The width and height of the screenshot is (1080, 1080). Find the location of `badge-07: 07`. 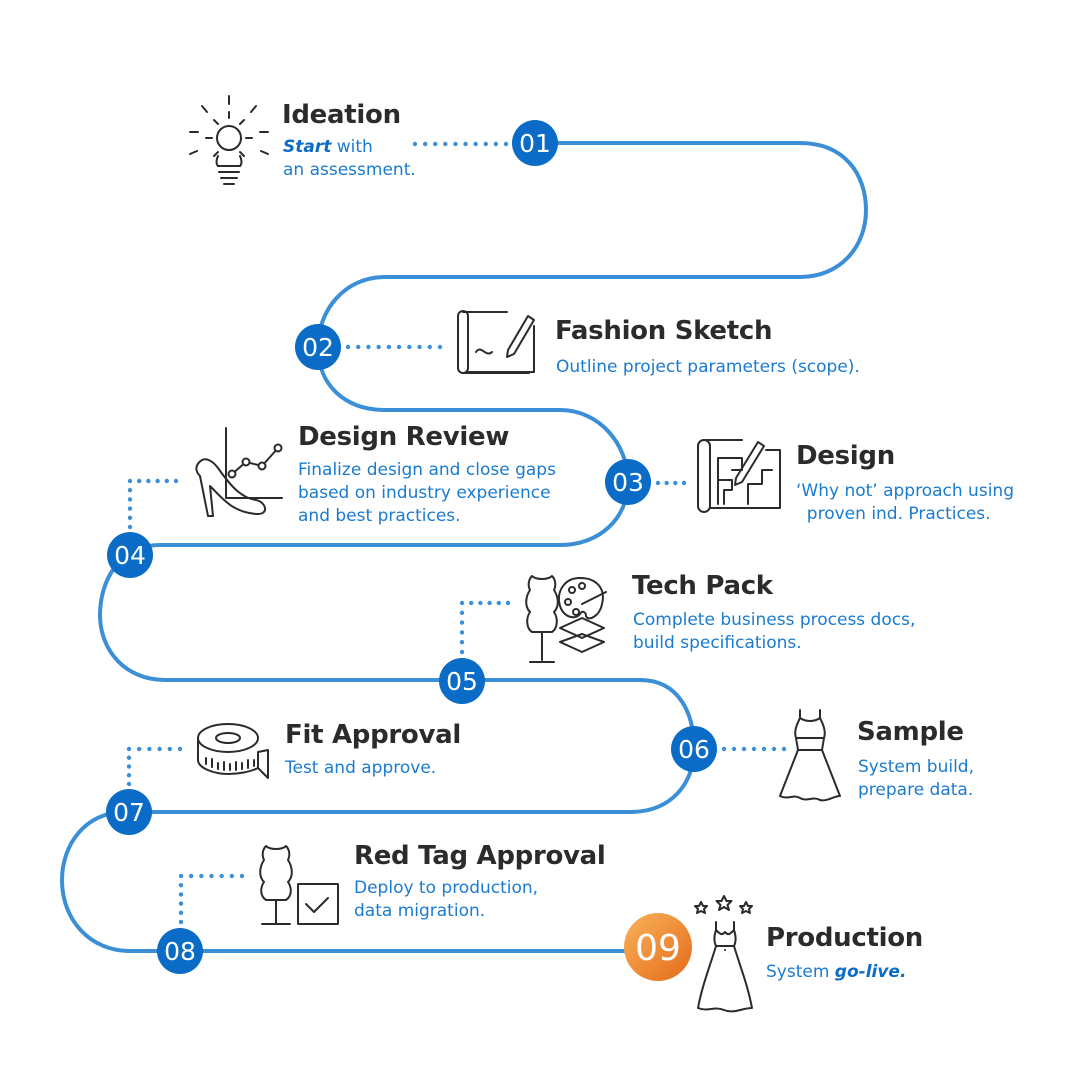

badge-07: 07 is located at coordinates (129, 812).